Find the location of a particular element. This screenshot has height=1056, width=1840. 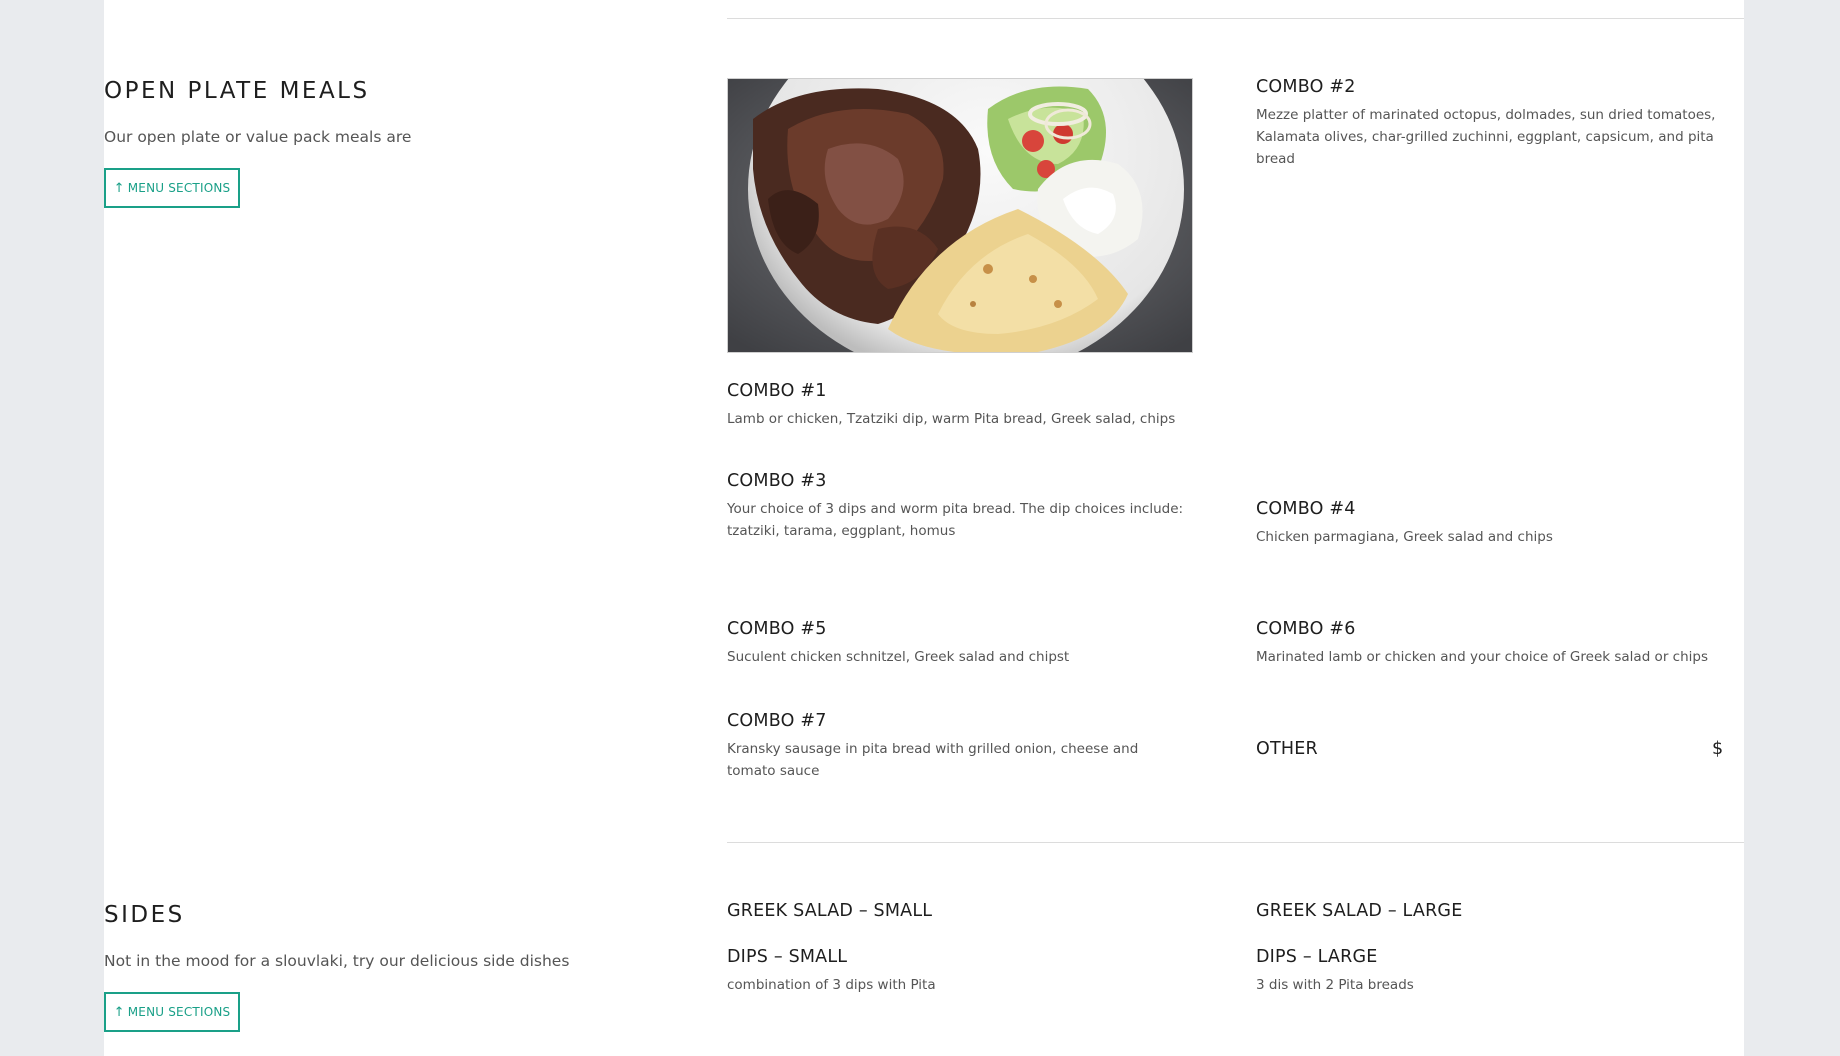

dips-small-description: combination of 3 dips with Pita is located at coordinates (831, 985).